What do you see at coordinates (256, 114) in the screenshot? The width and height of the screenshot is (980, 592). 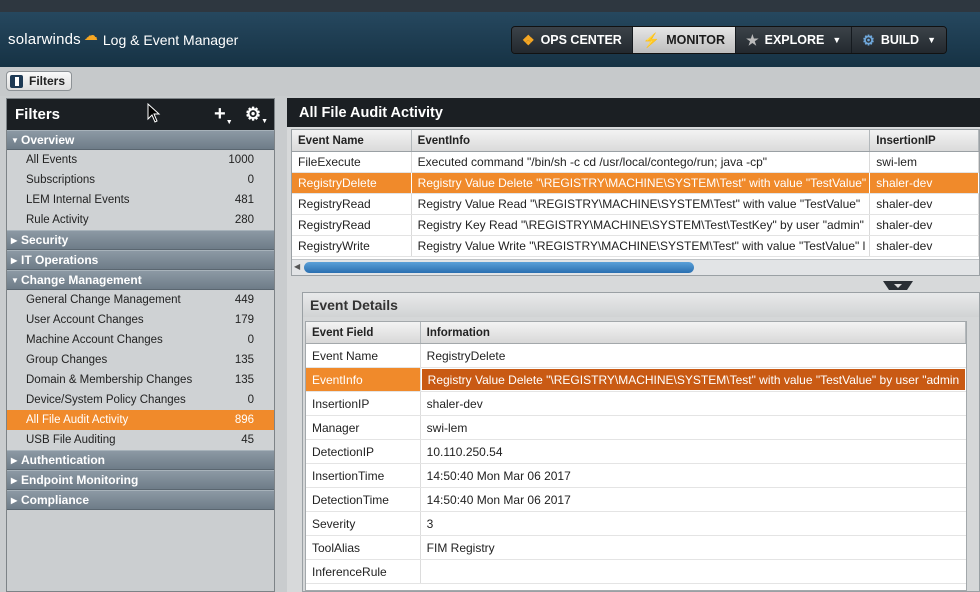 I see `gear-icon: ⚙▼` at bounding box center [256, 114].